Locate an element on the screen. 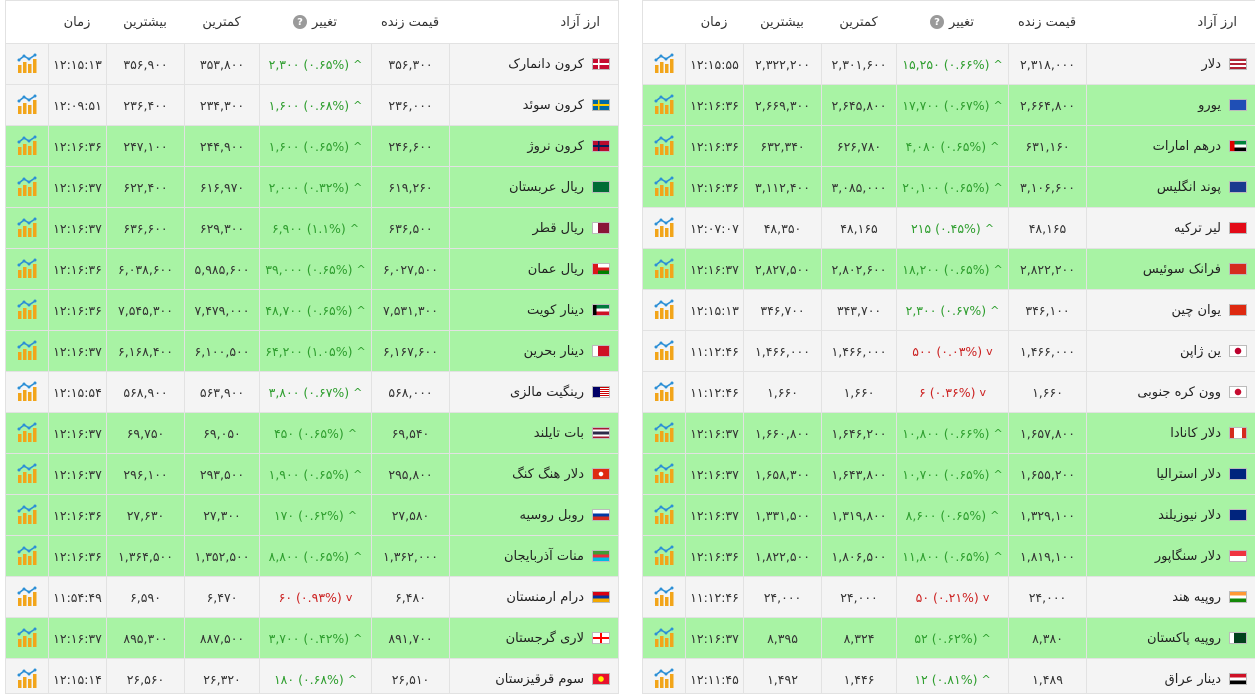  currency-name: یورو is located at coordinates (1209, 105).